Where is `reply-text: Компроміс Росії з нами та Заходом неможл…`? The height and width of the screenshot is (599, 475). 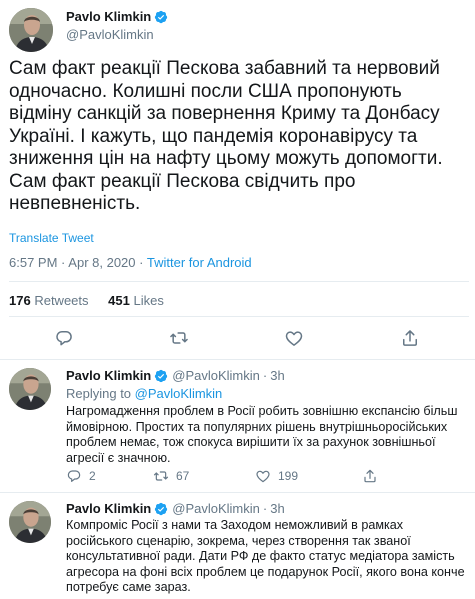 reply-text: Компроміс Росії з нами та Заходом неможл… is located at coordinates (265, 556).